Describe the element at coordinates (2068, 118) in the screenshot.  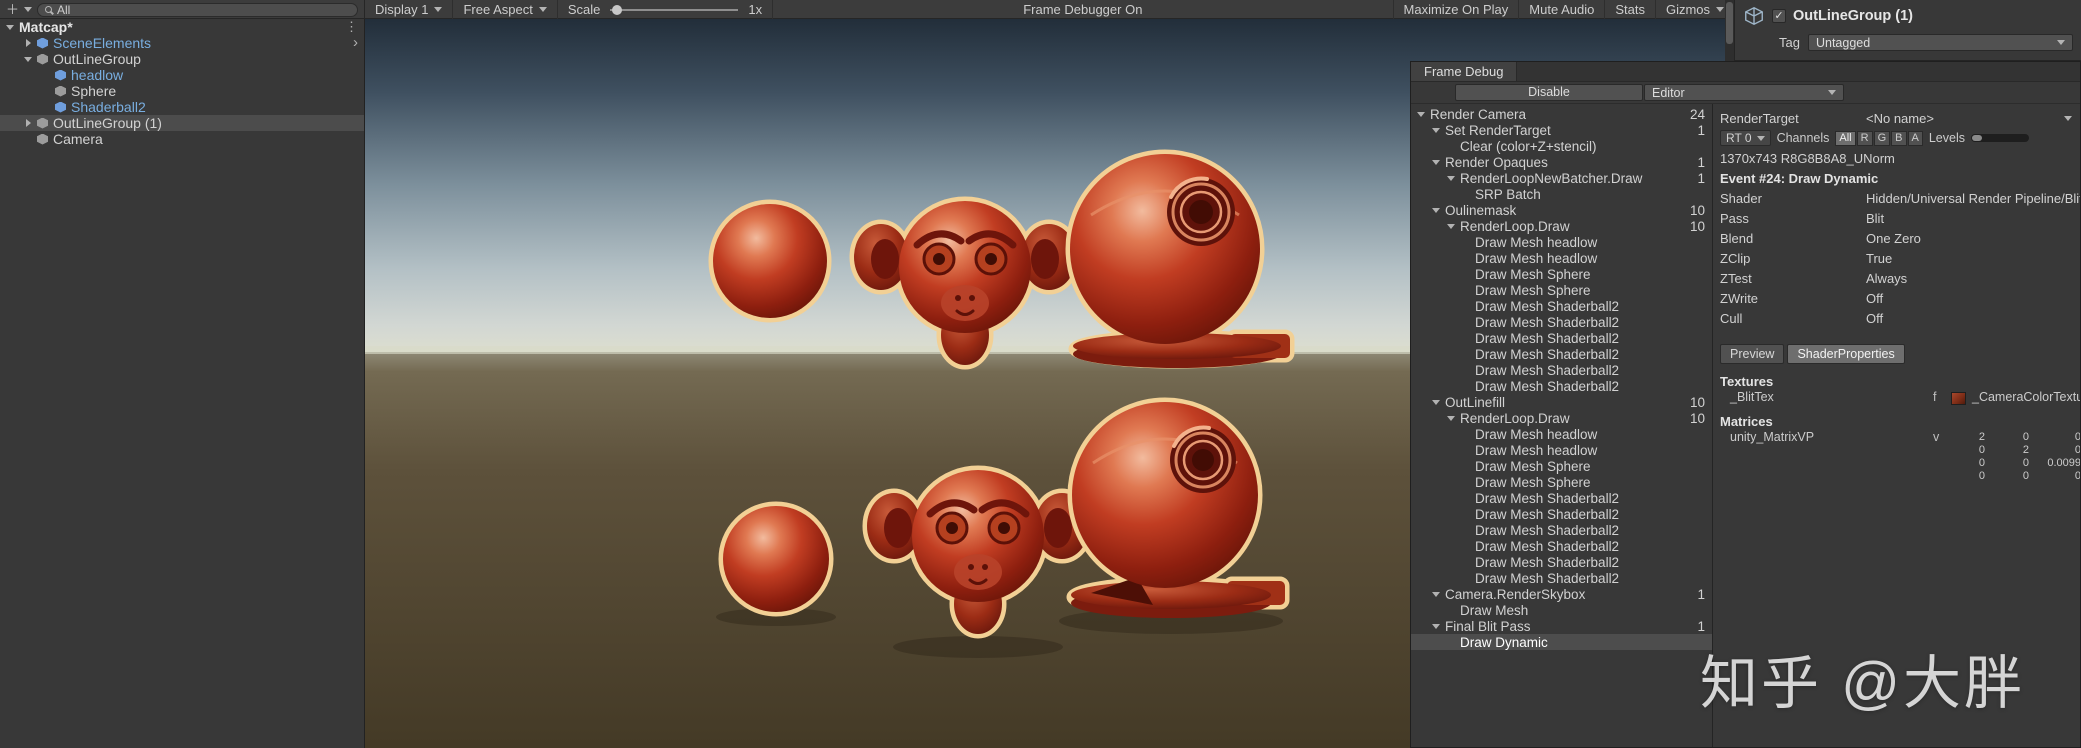
I see `chevron-down-icon` at that location.